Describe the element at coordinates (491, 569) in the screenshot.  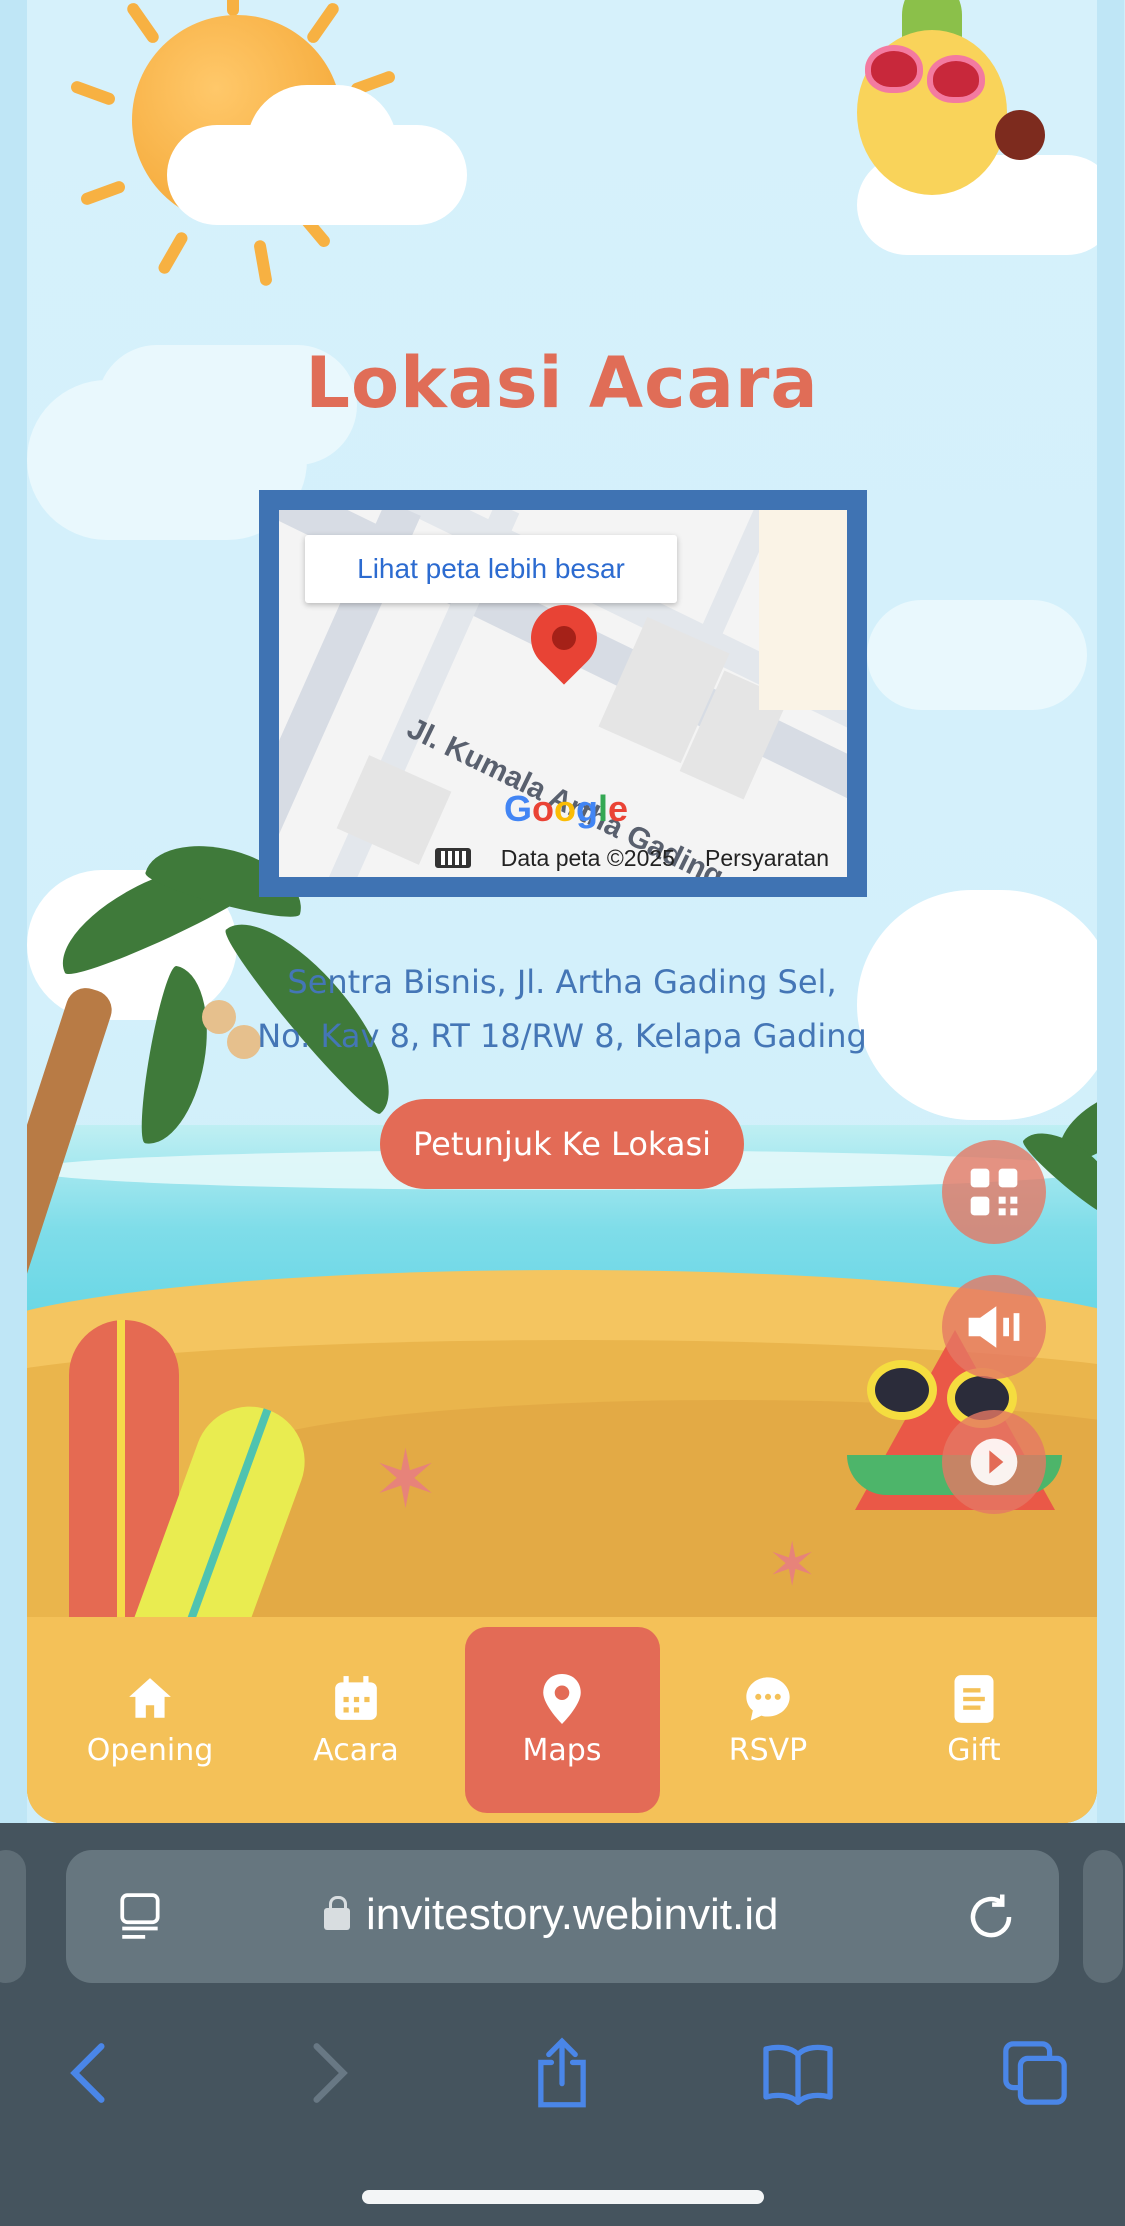
I see `view-larger-map-button: Lihat peta lebih besar` at that location.